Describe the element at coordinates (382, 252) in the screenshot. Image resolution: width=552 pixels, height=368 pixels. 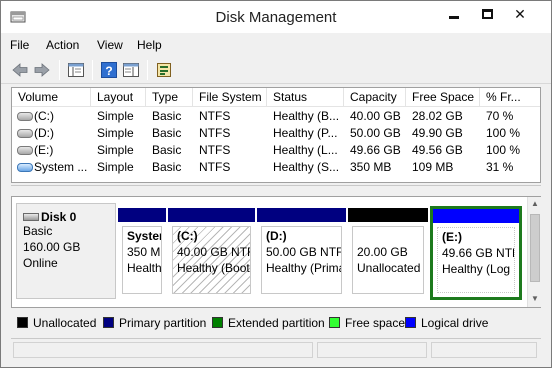
I see `partition-size: 20.00 GB` at that location.